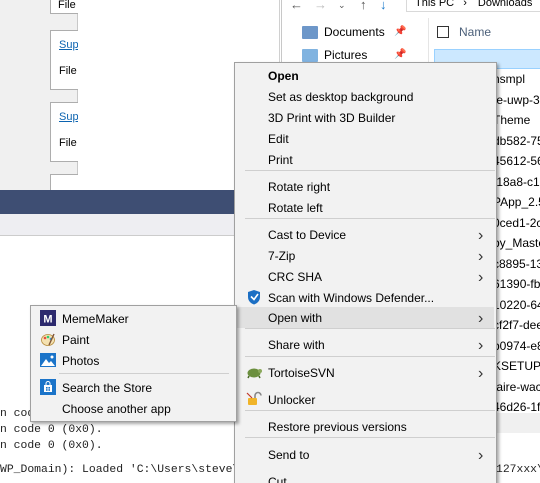 The image size is (540, 483). Describe the element at coordinates (516, 366) in the screenshot. I see `file-list-item: KSETUP` at that location.